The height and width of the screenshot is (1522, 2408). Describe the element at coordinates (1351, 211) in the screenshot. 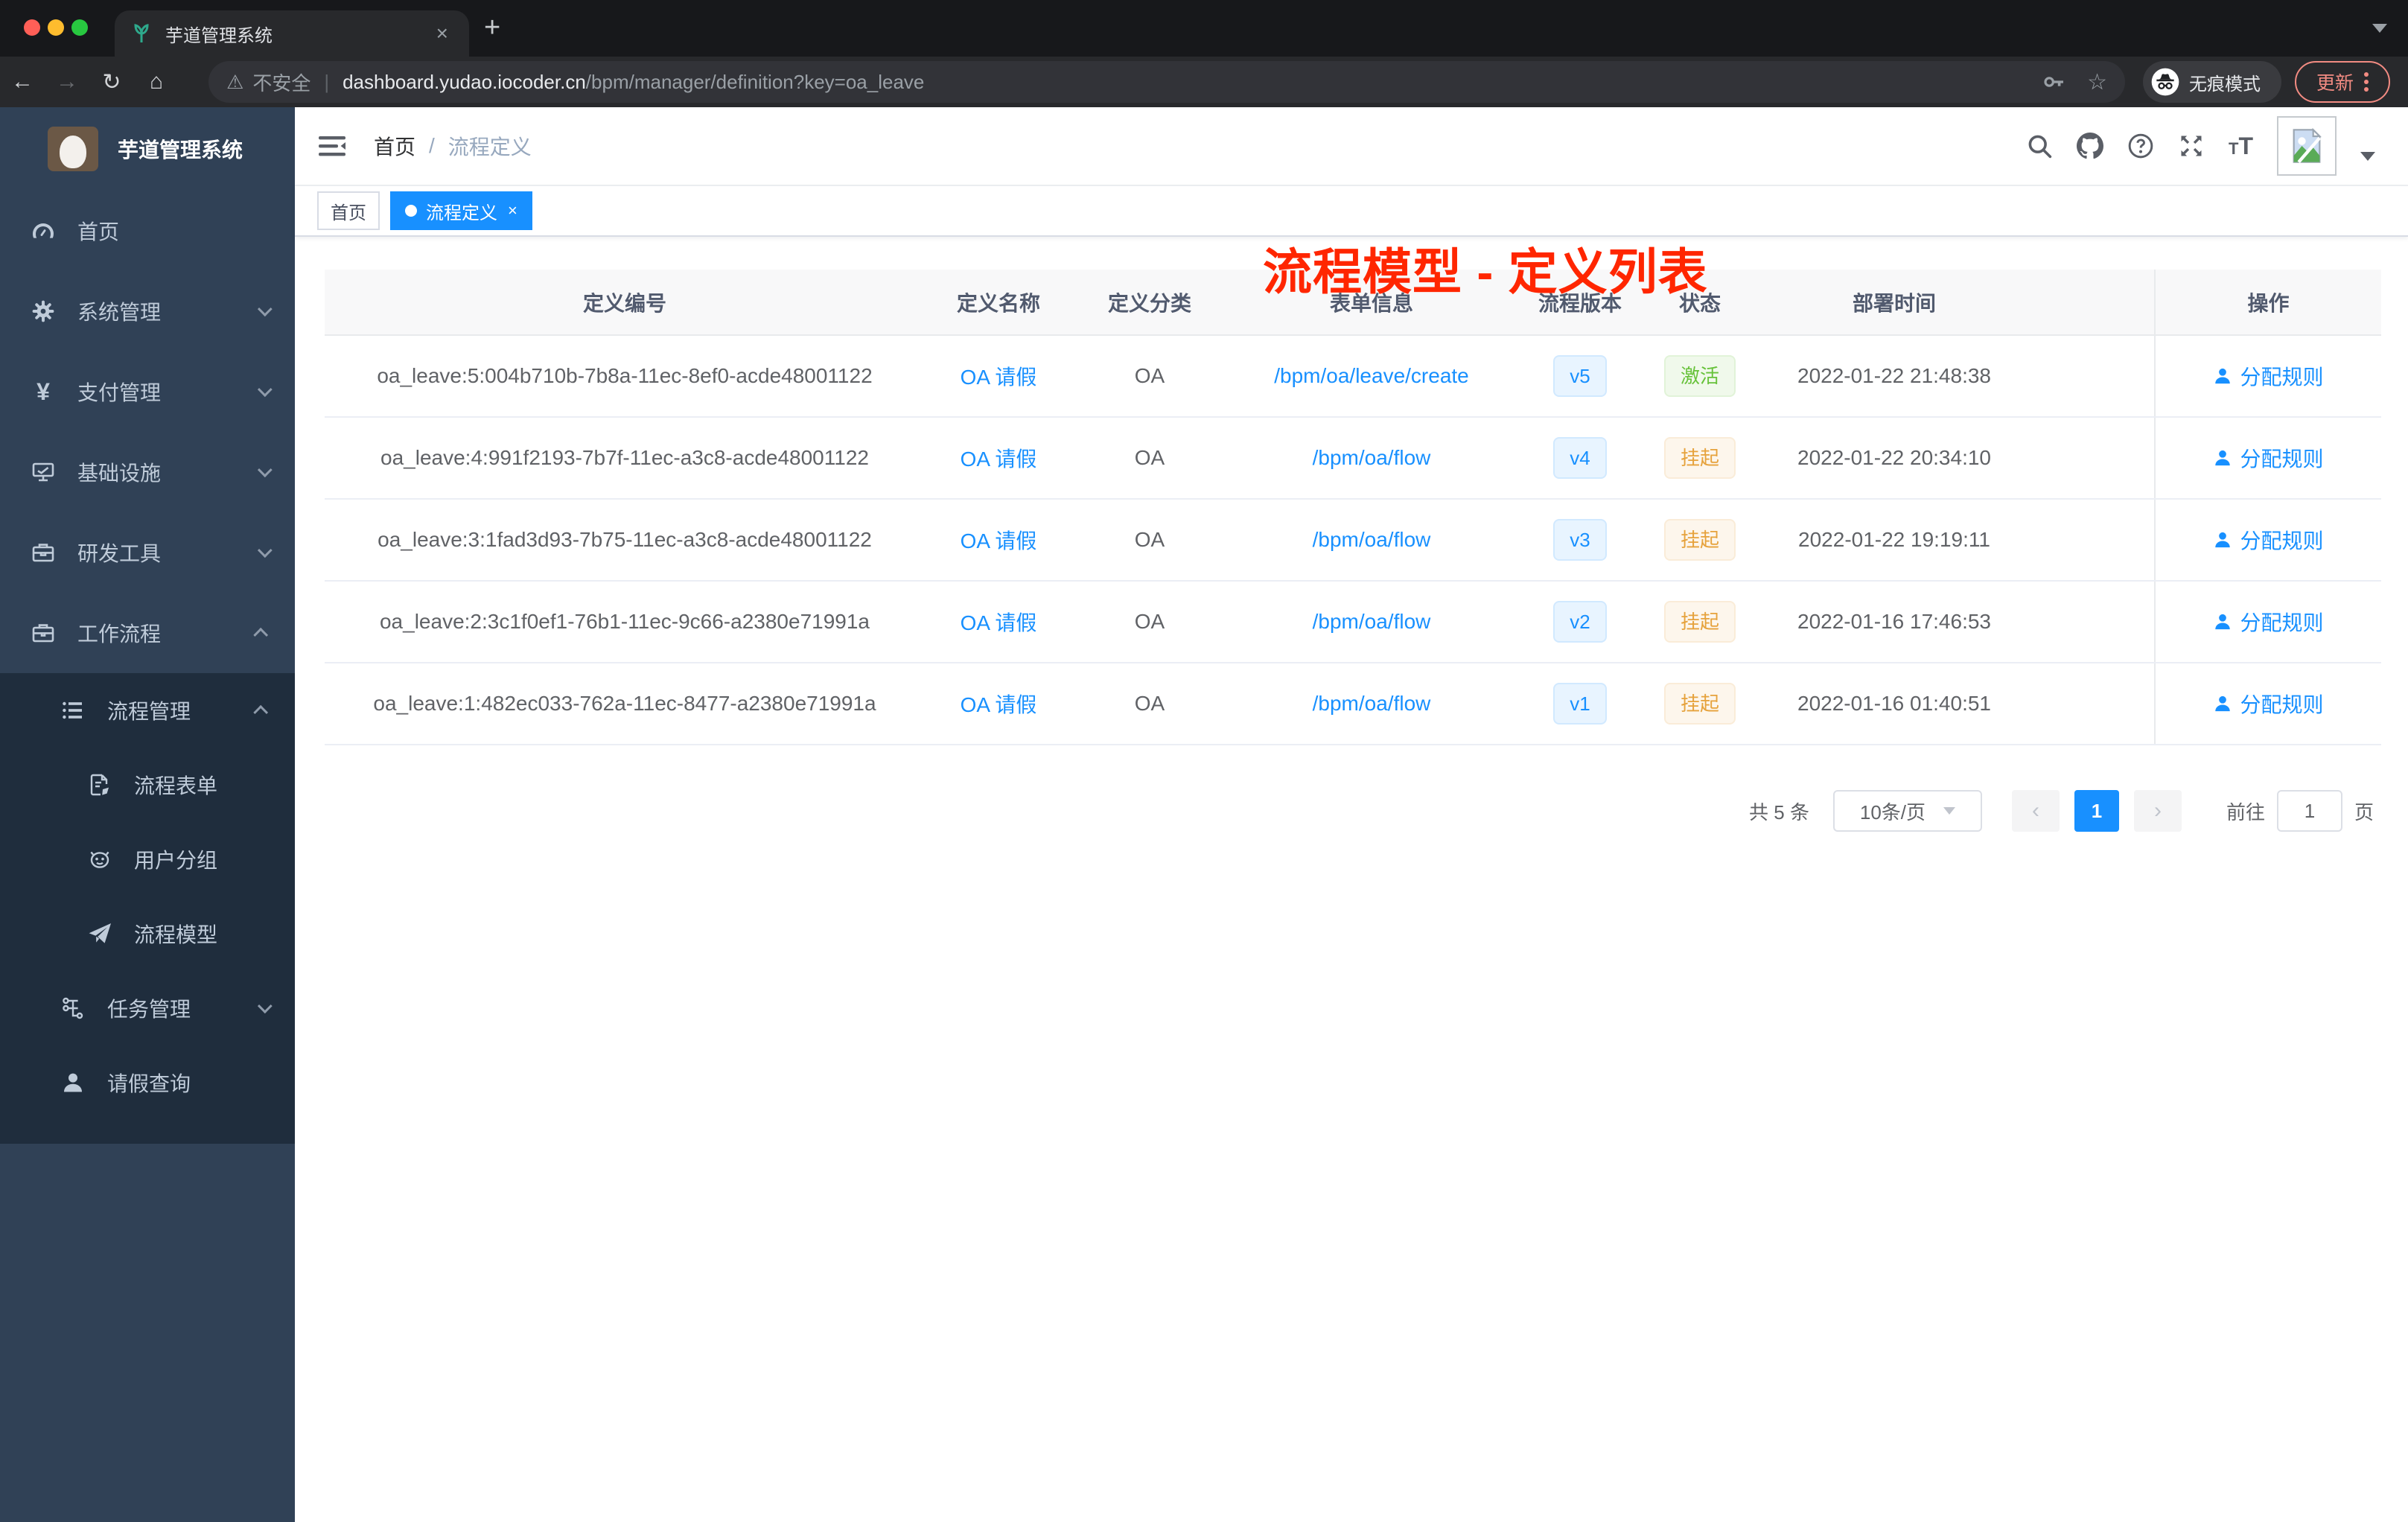

I see `tags-view-bar: 首页 流程定义 ×` at that location.